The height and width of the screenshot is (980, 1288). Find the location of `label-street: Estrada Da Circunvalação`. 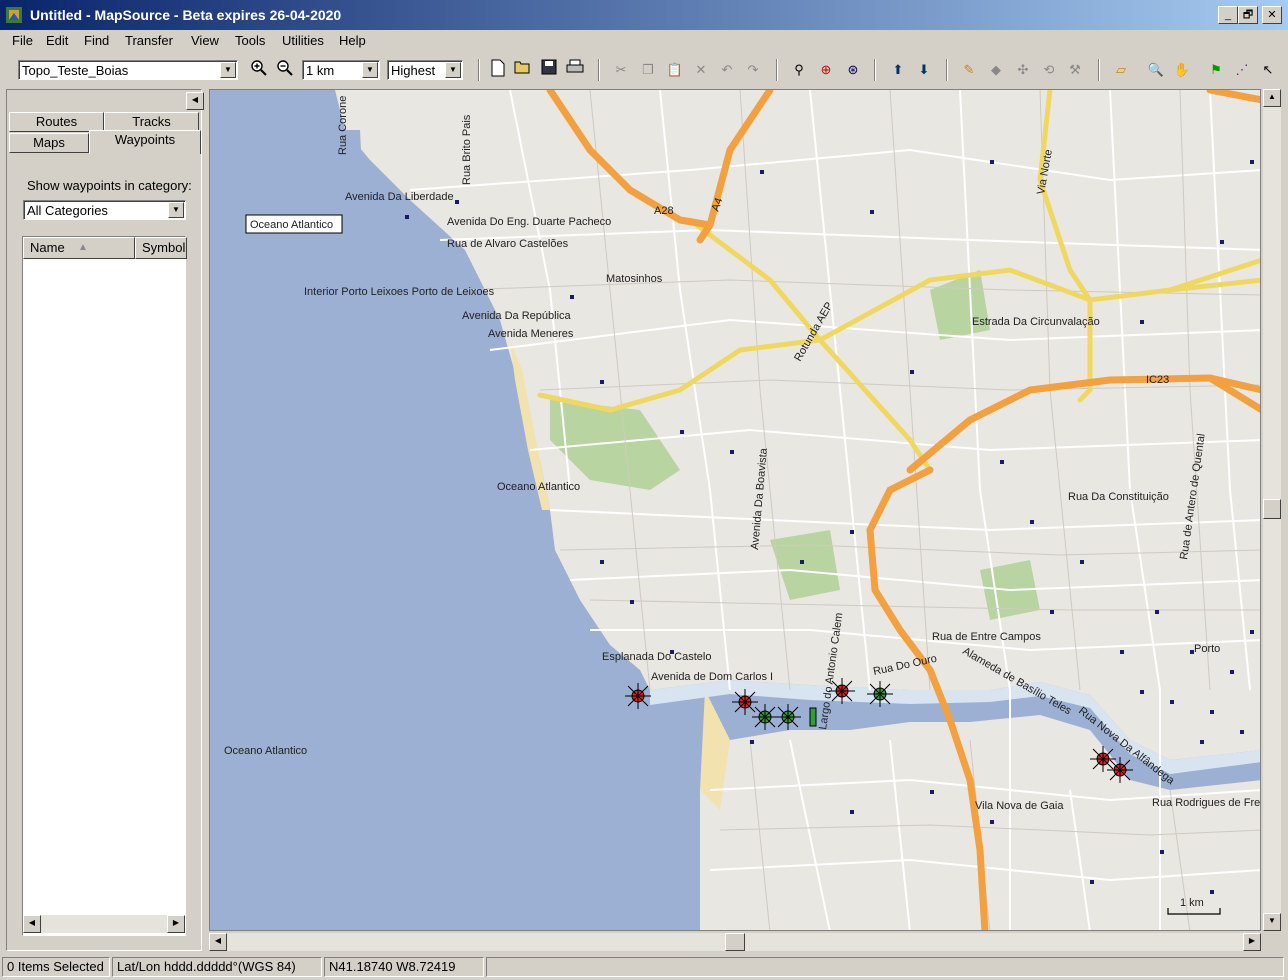

label-street: Estrada Da Circunvalação is located at coordinates (1036, 322).